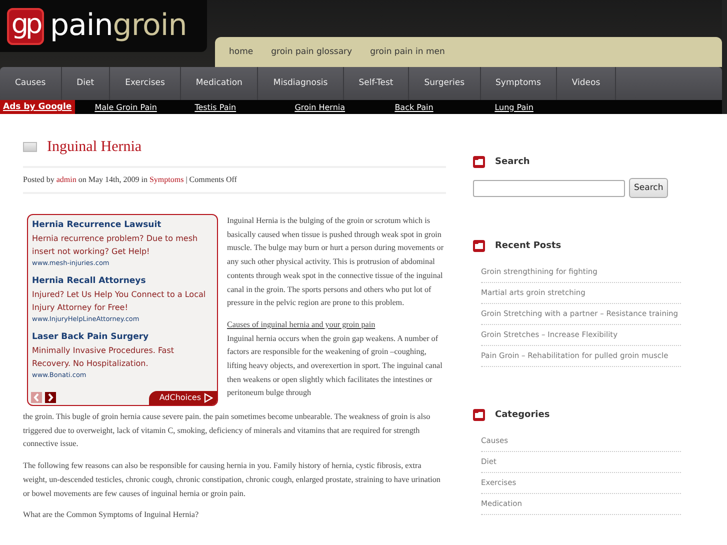 The image size is (727, 545). What do you see at coordinates (336, 325) in the screenshot?
I see `section-link: Causes of inguinal hernia and your groin pain` at bounding box center [336, 325].